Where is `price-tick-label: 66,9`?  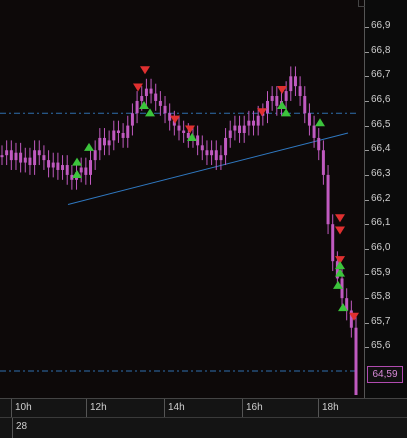 price-tick-label: 66,9 is located at coordinates (381, 25).